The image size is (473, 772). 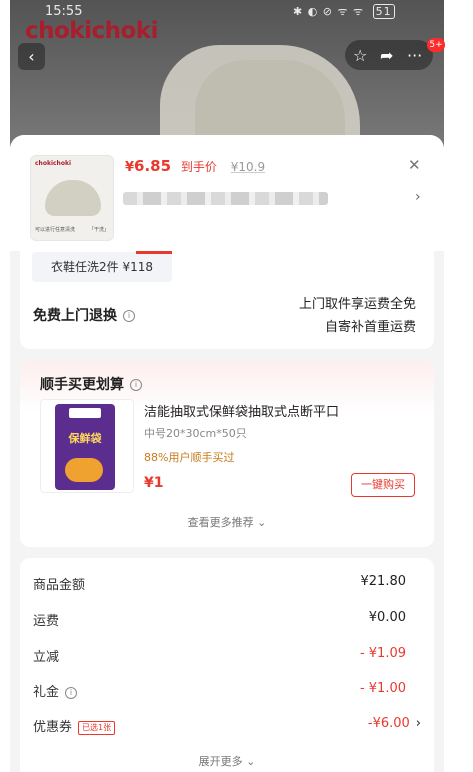 What do you see at coordinates (414, 55) in the screenshot?
I see `more-dots-icon: ···` at bounding box center [414, 55].